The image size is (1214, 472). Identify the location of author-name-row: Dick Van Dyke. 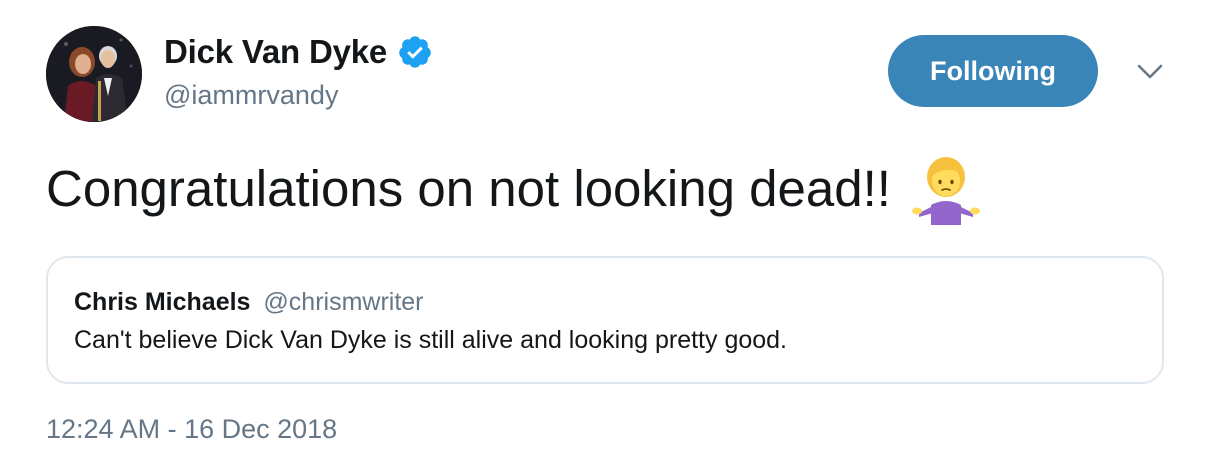
(298, 52).